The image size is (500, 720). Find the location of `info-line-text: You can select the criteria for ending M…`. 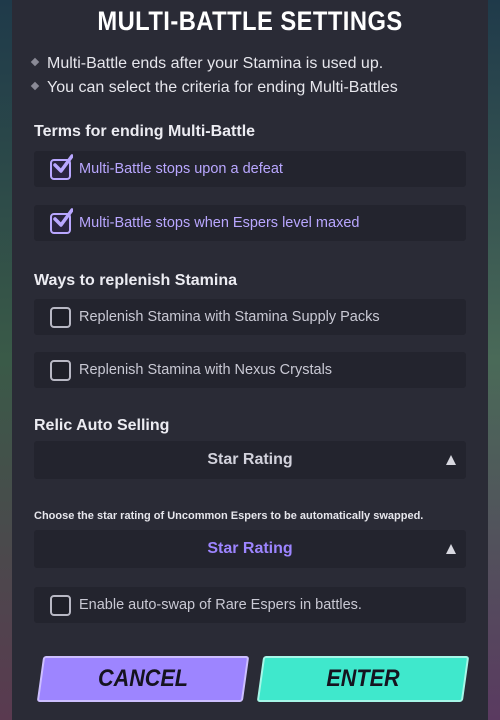

info-line-text: You can select the criteria for ending M… is located at coordinates (222, 87).